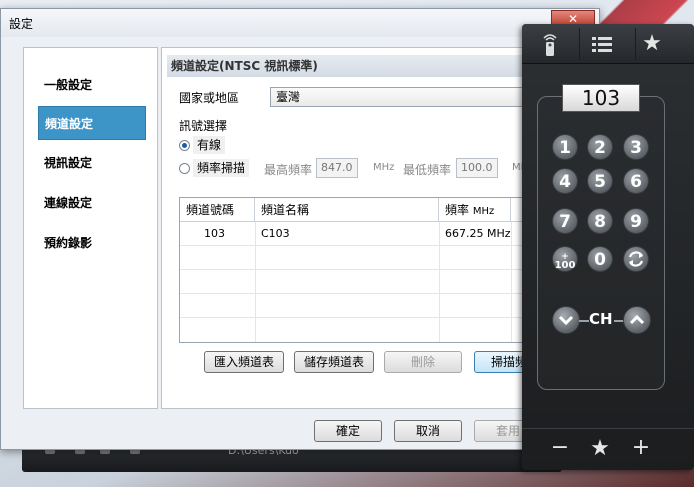 The image size is (694, 487). I want to click on key-100-label: 100, so click(565, 265).